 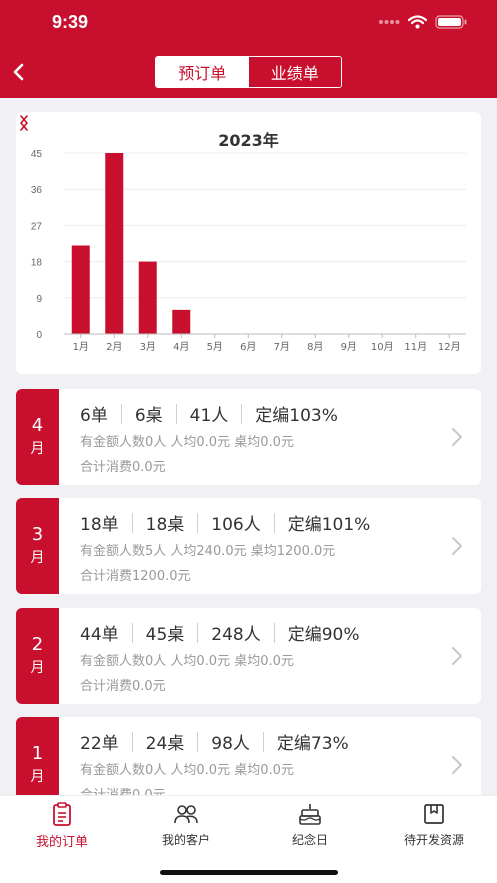 What do you see at coordinates (449, 347) in the screenshot?
I see `x-tick-label: 12月` at bounding box center [449, 347].